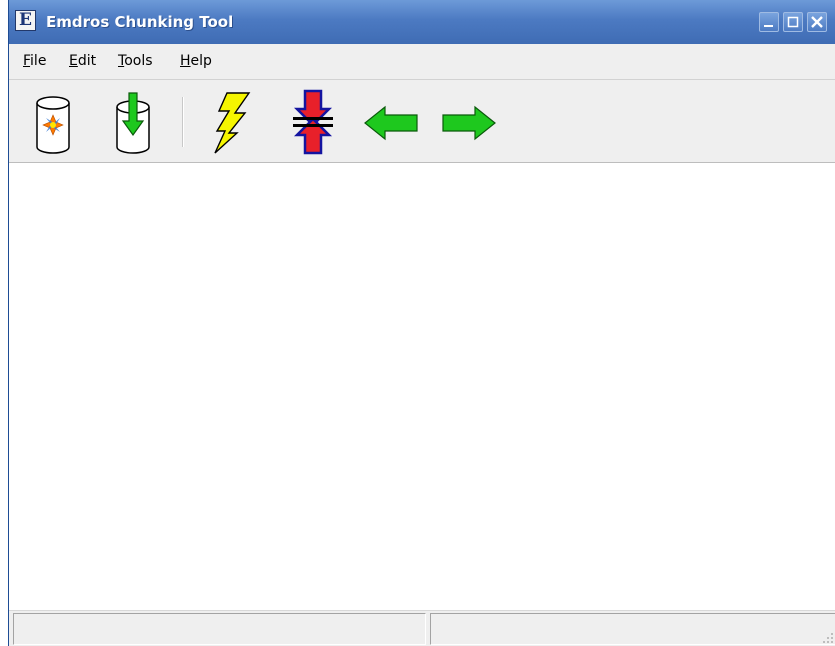  I want to click on load-database-button, so click(133, 122).